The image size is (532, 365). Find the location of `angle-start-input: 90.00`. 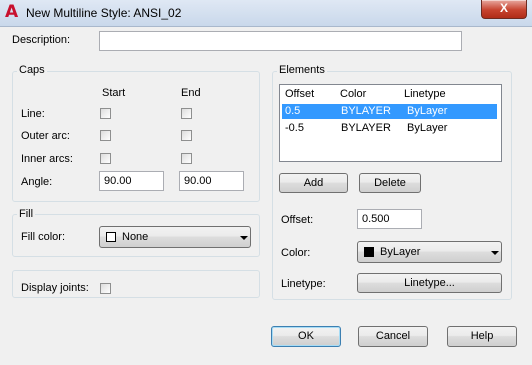

angle-start-input: 90.00 is located at coordinates (131, 181).